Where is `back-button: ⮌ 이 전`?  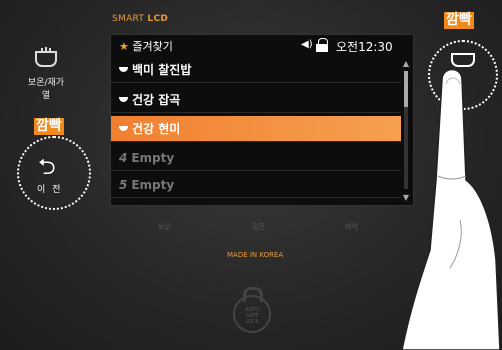 back-button: ⮌ 이 전 is located at coordinates (54, 173).